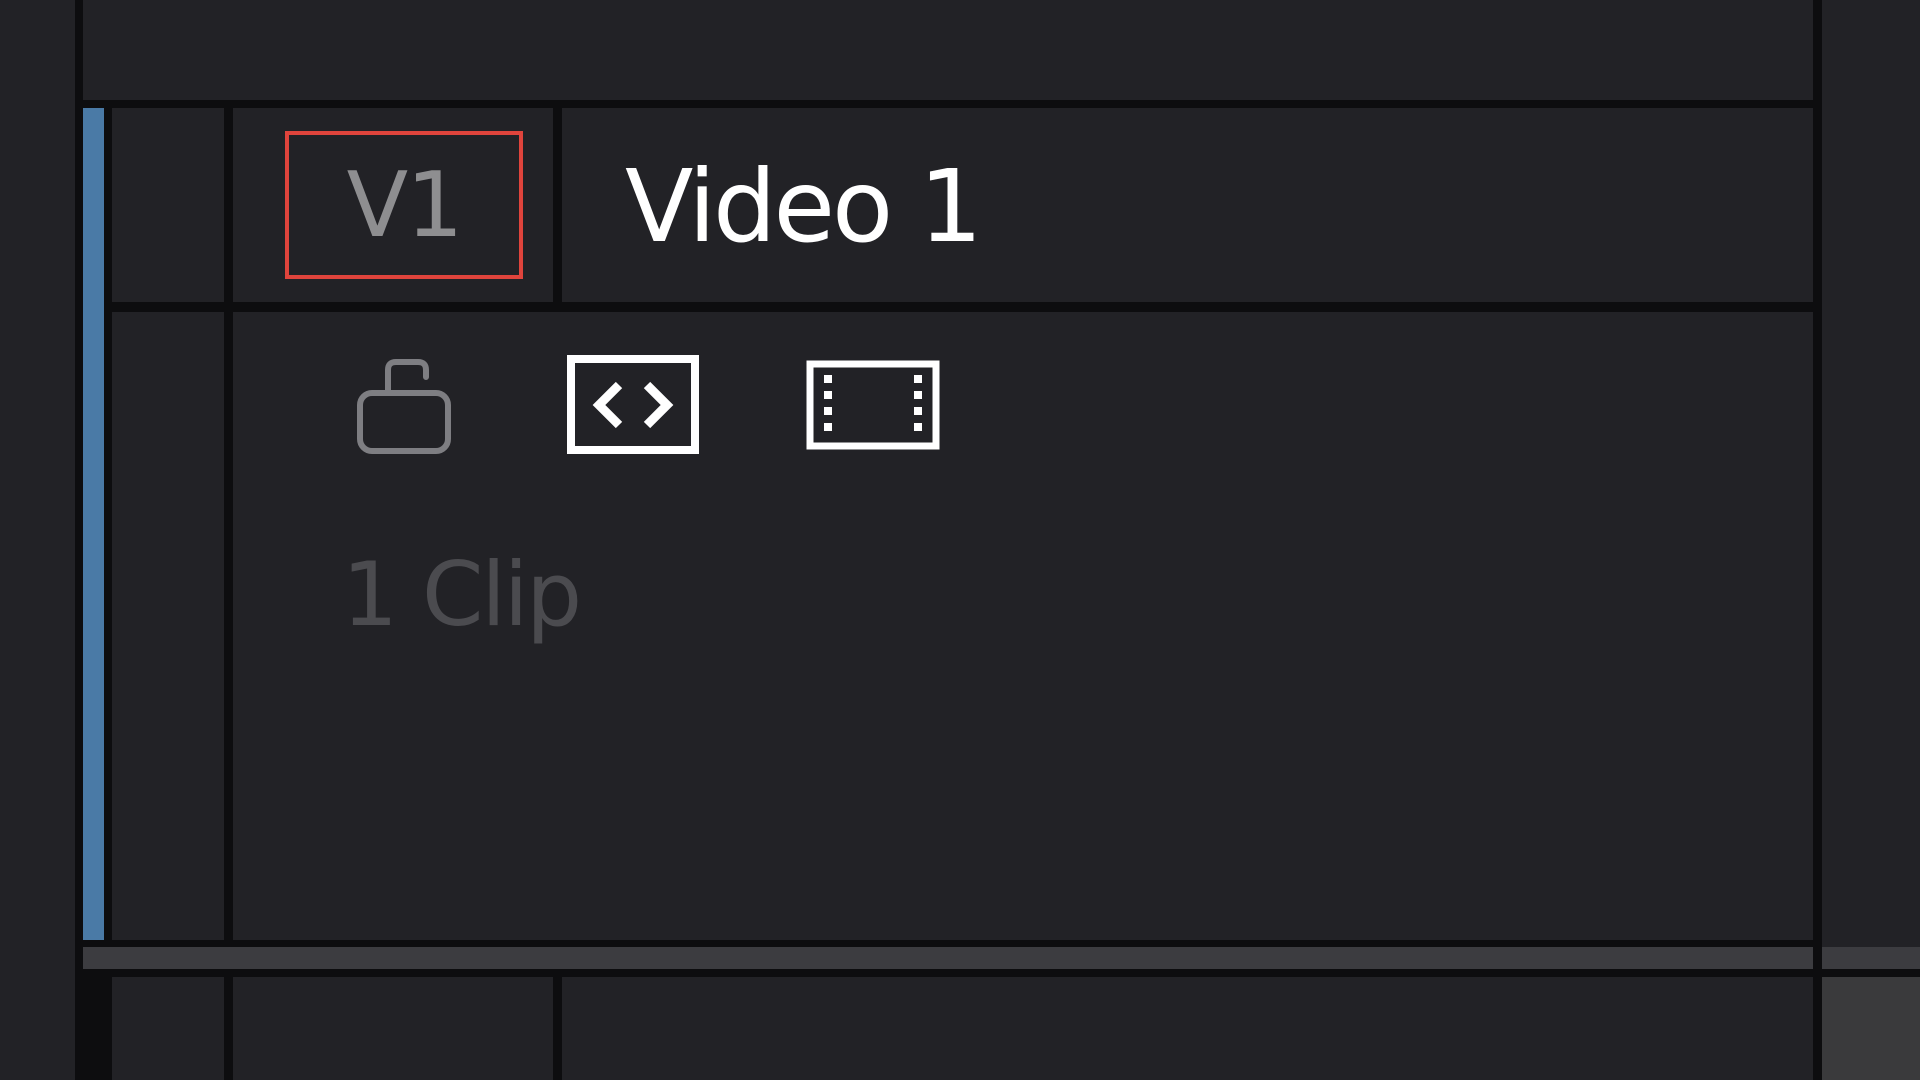 The image size is (1920, 1080). Describe the element at coordinates (405, 405) in the screenshot. I see `unlock-icon` at that location.